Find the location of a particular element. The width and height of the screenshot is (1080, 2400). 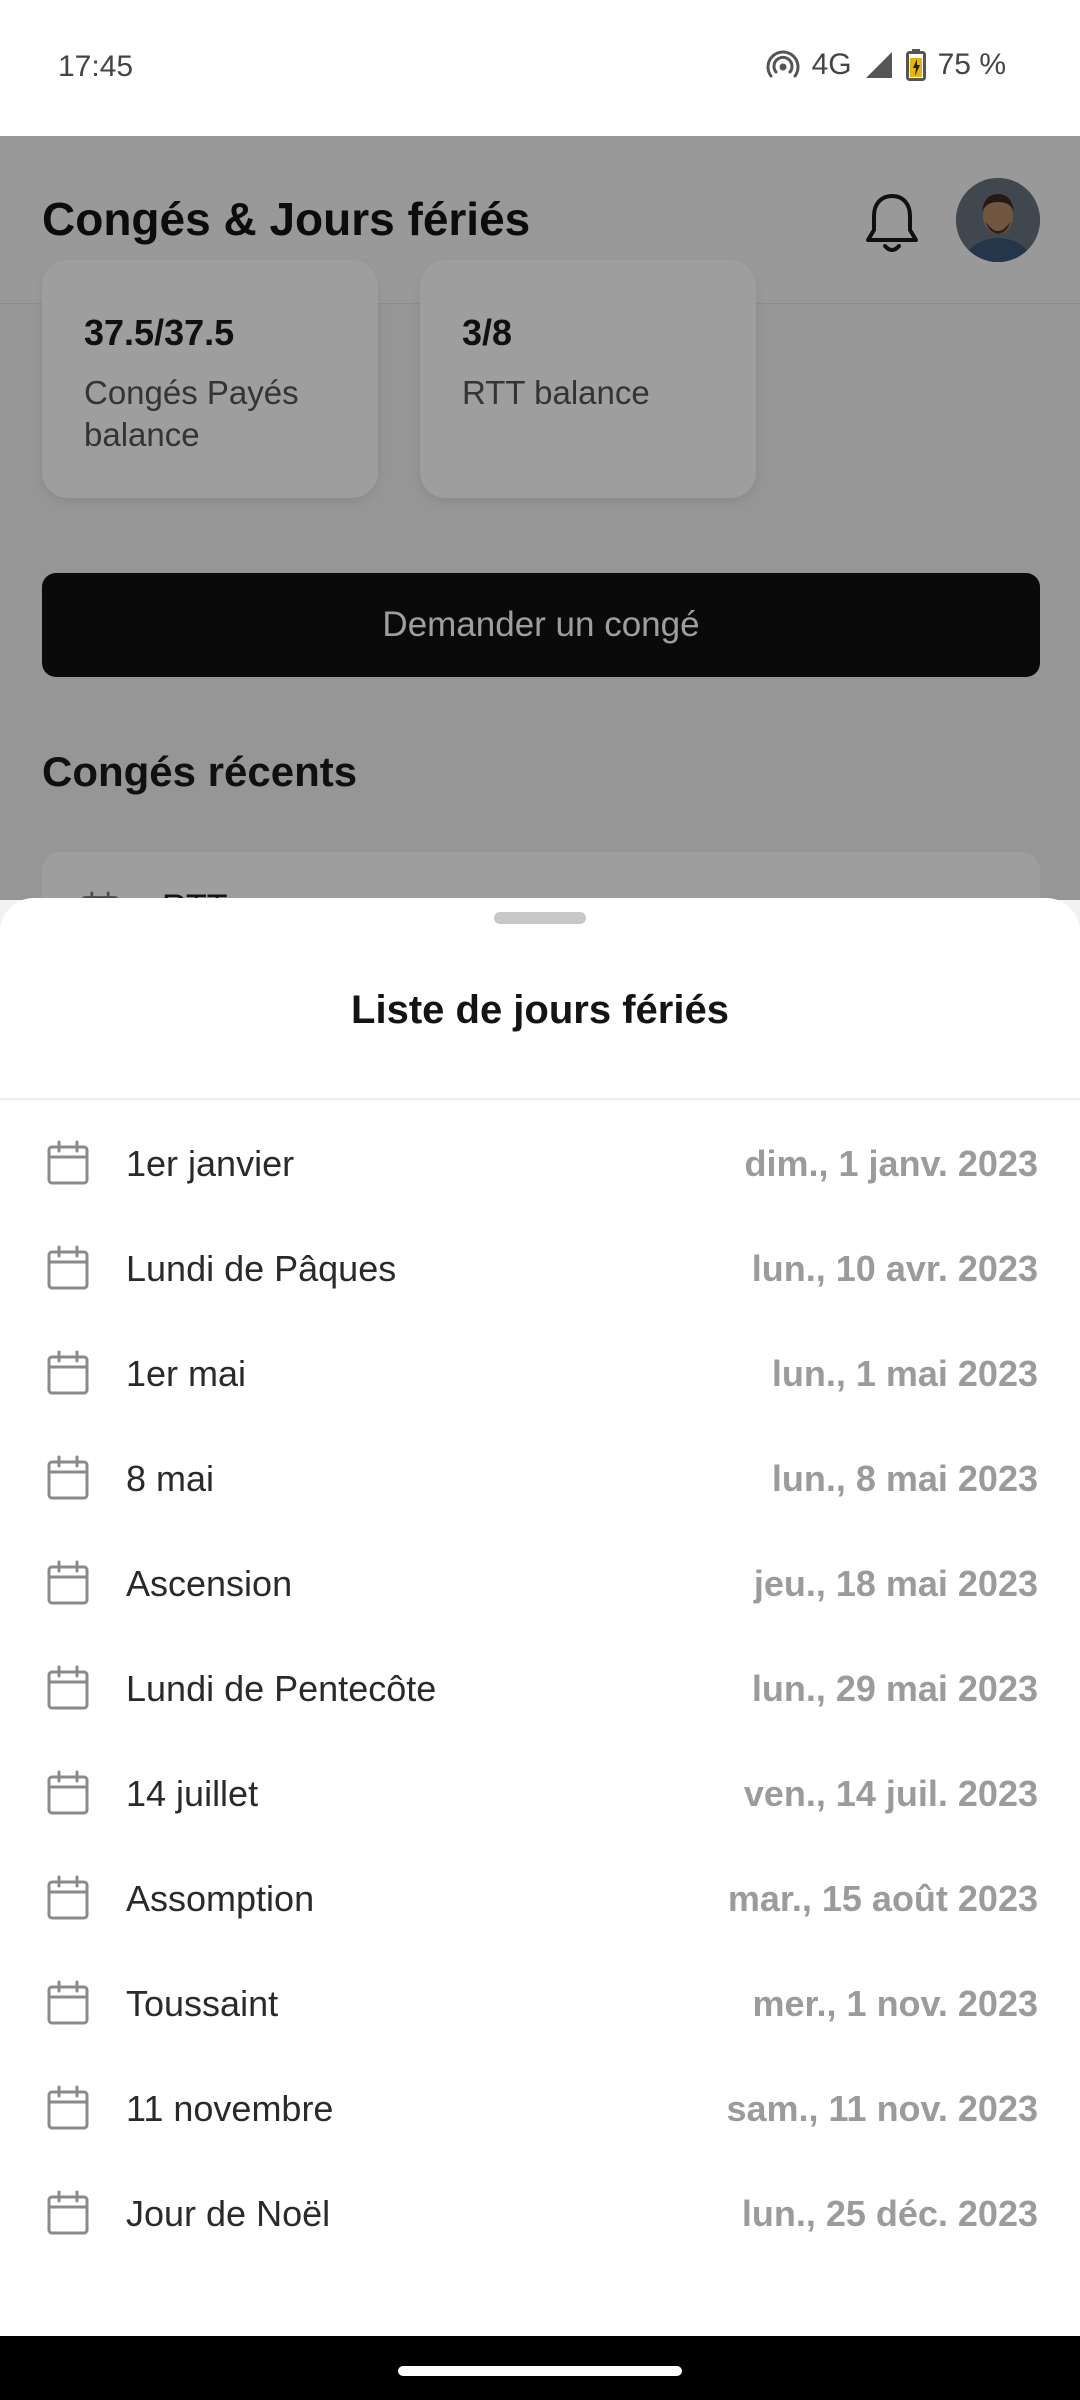

navigation-bar is located at coordinates (540, 2368).